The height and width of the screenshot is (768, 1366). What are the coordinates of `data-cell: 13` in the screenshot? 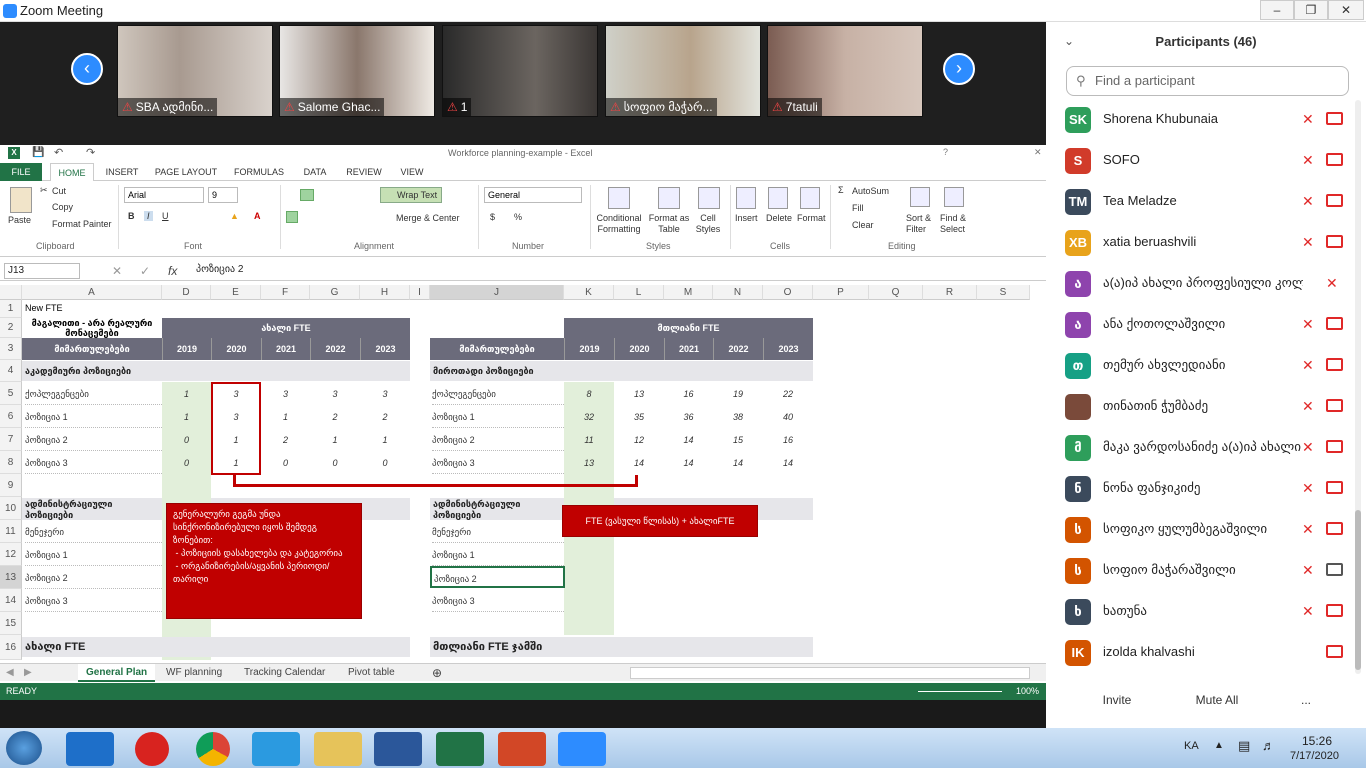 It's located at (589, 463).